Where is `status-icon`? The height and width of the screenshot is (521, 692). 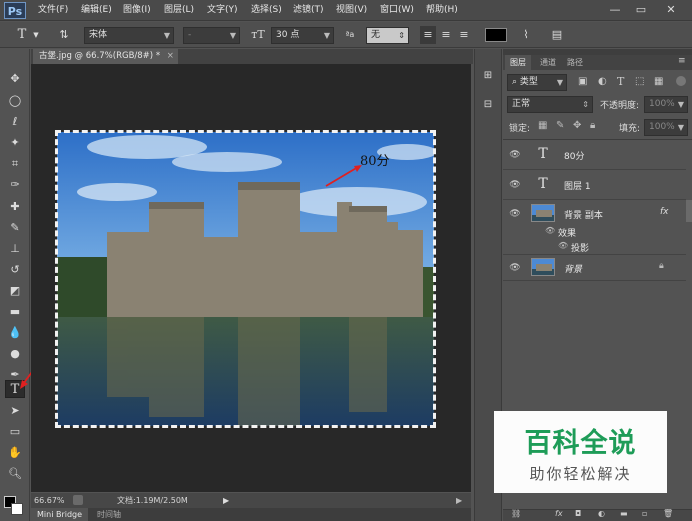
status-icon is located at coordinates (78, 500).